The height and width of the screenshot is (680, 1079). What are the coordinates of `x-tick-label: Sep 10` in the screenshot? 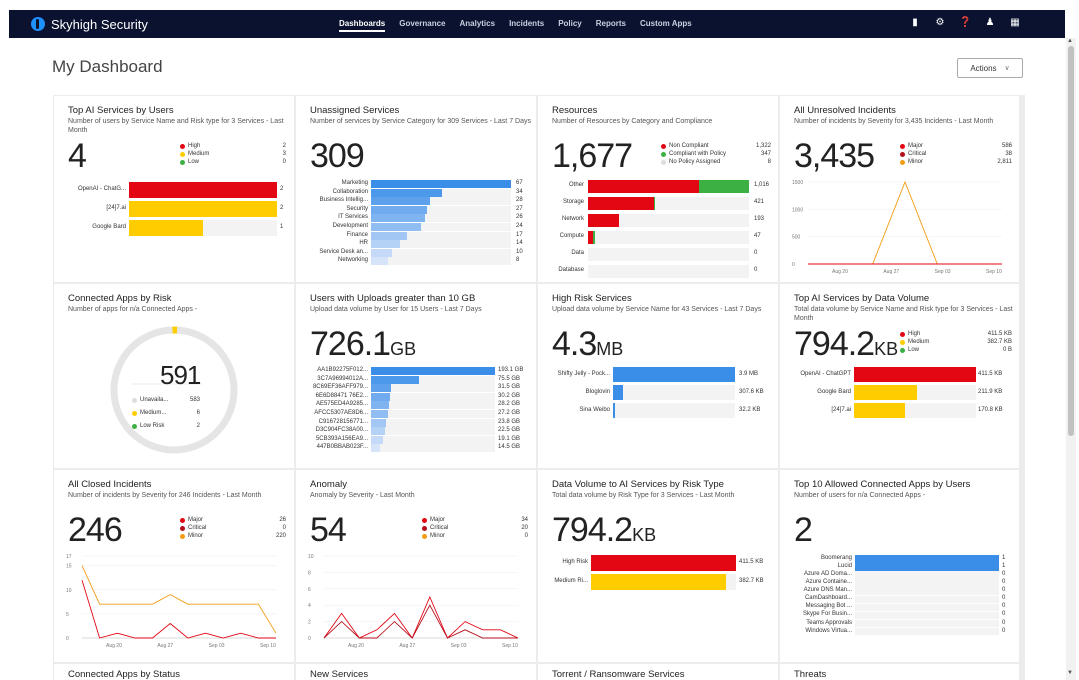 It's located at (994, 272).